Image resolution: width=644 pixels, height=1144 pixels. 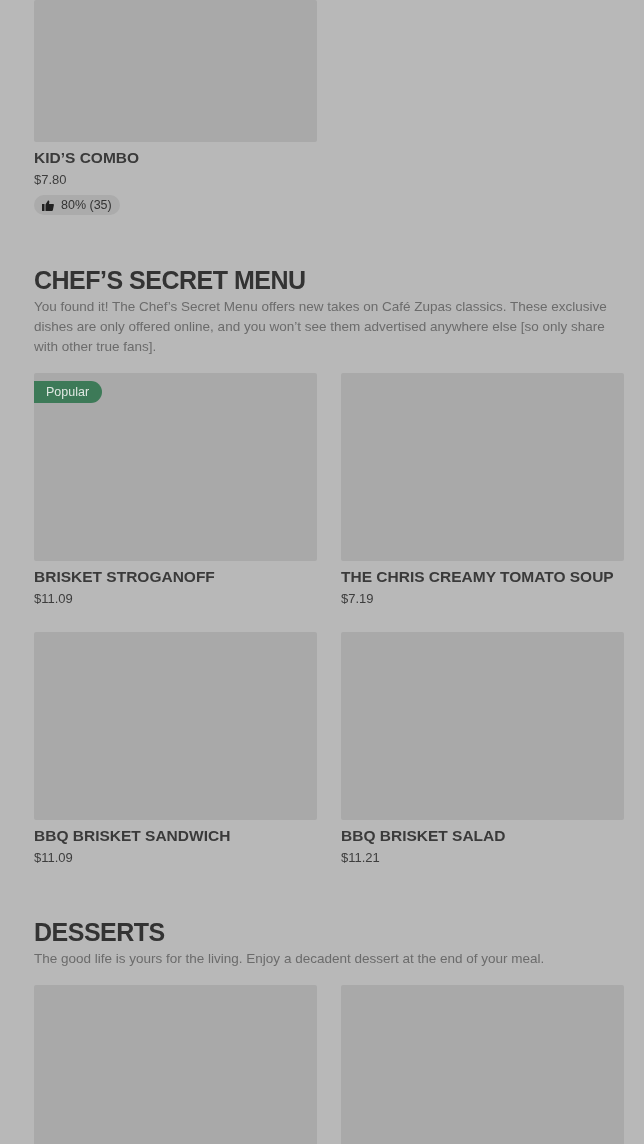 What do you see at coordinates (290, 959) in the screenshot?
I see `section-description: The good life is yours for the living. Enjoy a decadent dessert at the end of your meal.` at bounding box center [290, 959].